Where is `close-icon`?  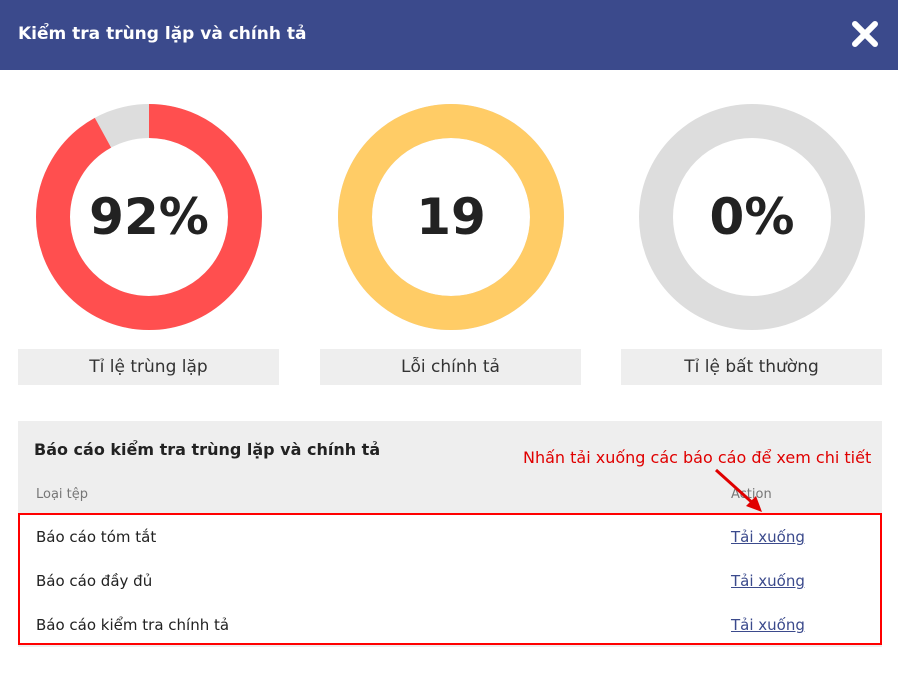 close-icon is located at coordinates (865, 34).